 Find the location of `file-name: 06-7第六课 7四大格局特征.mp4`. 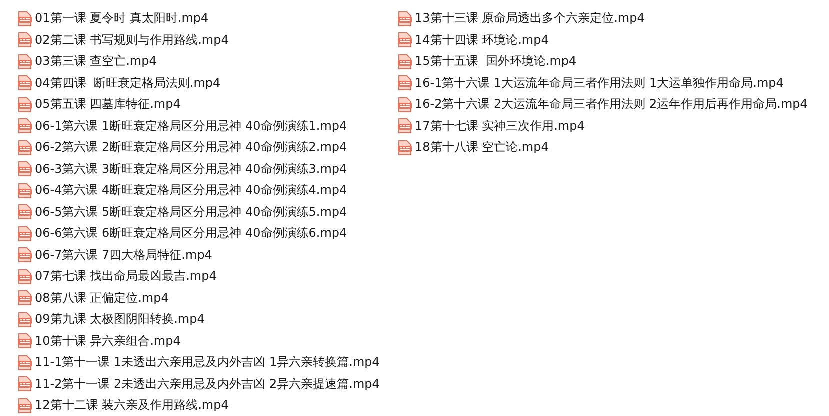

file-name: 06-7第六课 7四大格局特征.mp4 is located at coordinates (123, 255).